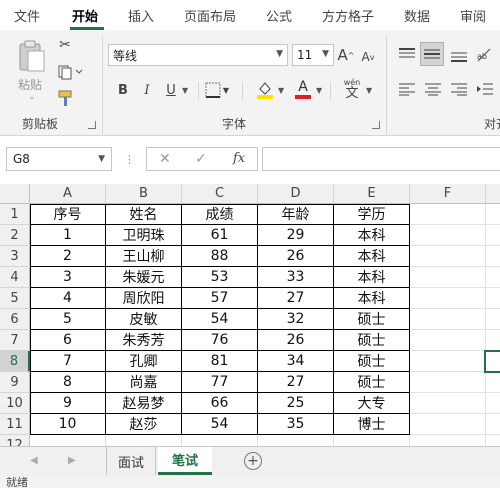  Describe the element at coordinates (185, 461) in the screenshot. I see `sheet-tab-written: 笔试` at that location.